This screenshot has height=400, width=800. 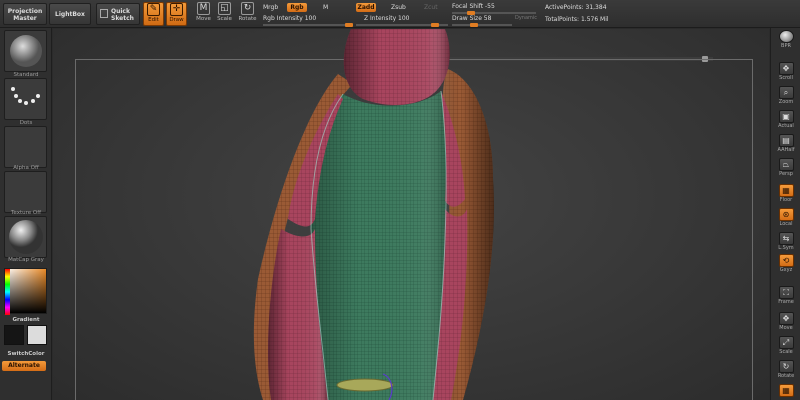 I want to click on gxyz-button: ⟲ Gxyz, so click(x=786, y=264).